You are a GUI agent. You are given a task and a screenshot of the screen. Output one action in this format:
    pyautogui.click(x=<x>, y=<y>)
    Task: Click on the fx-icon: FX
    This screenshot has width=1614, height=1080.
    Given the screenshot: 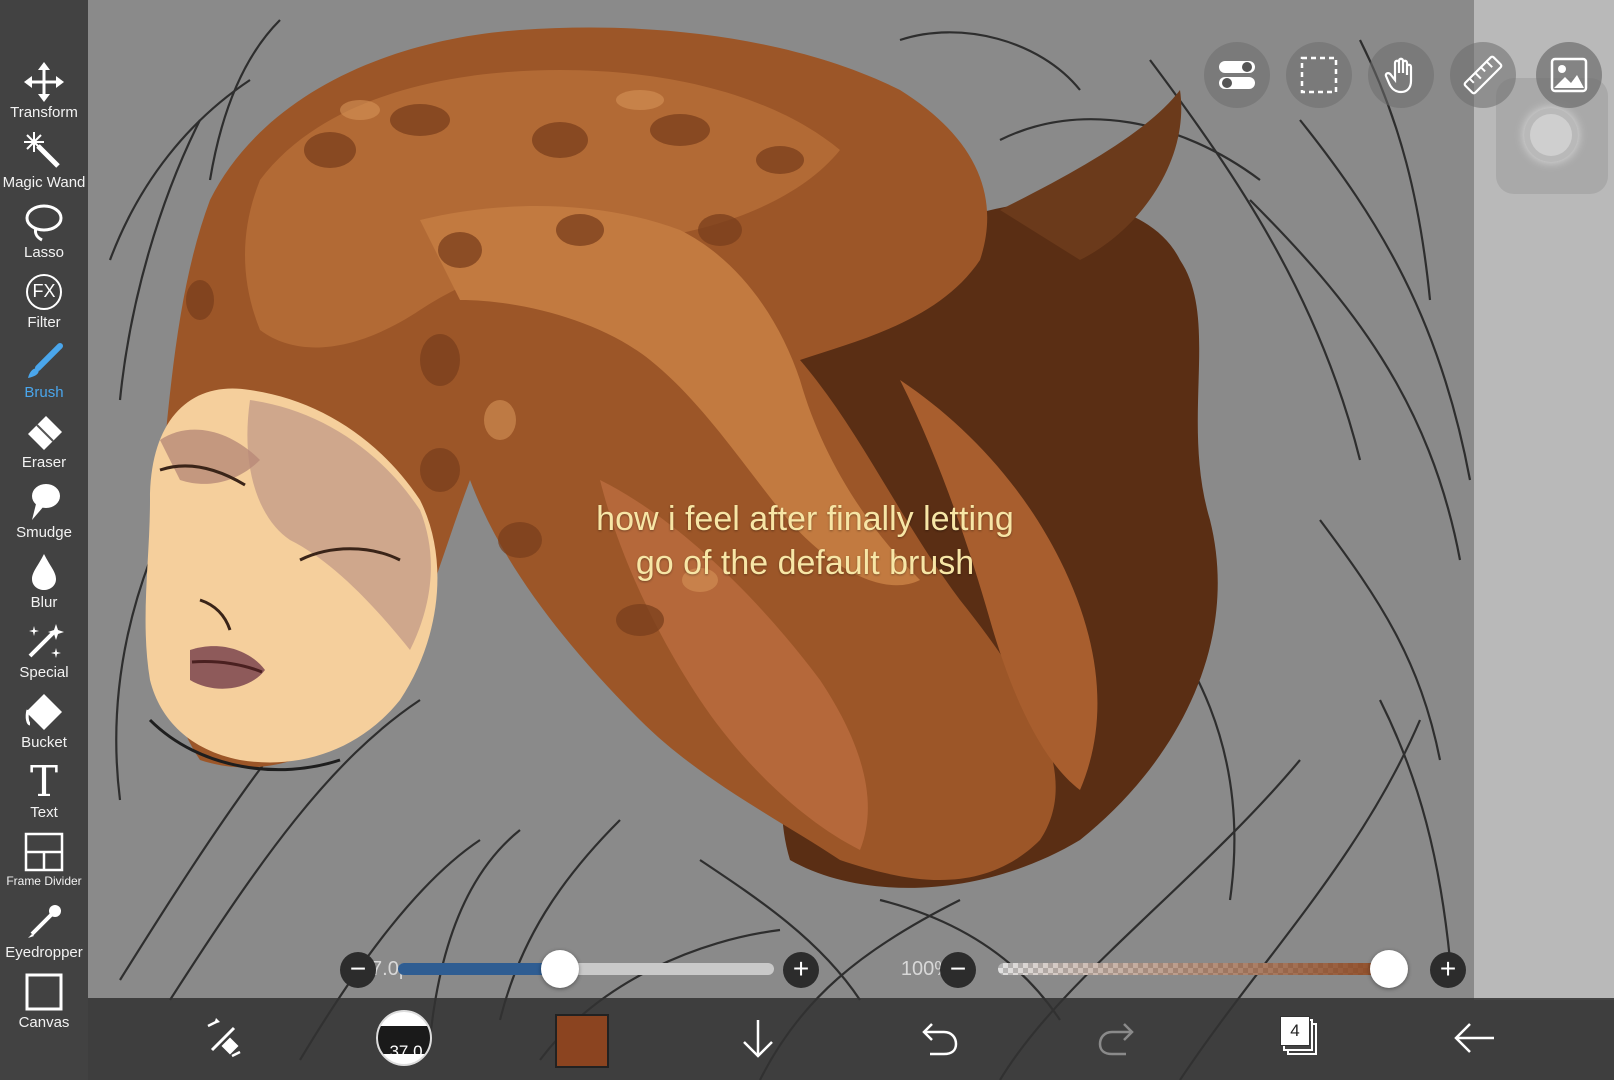 What is the action you would take?
    pyautogui.click(x=44, y=292)
    